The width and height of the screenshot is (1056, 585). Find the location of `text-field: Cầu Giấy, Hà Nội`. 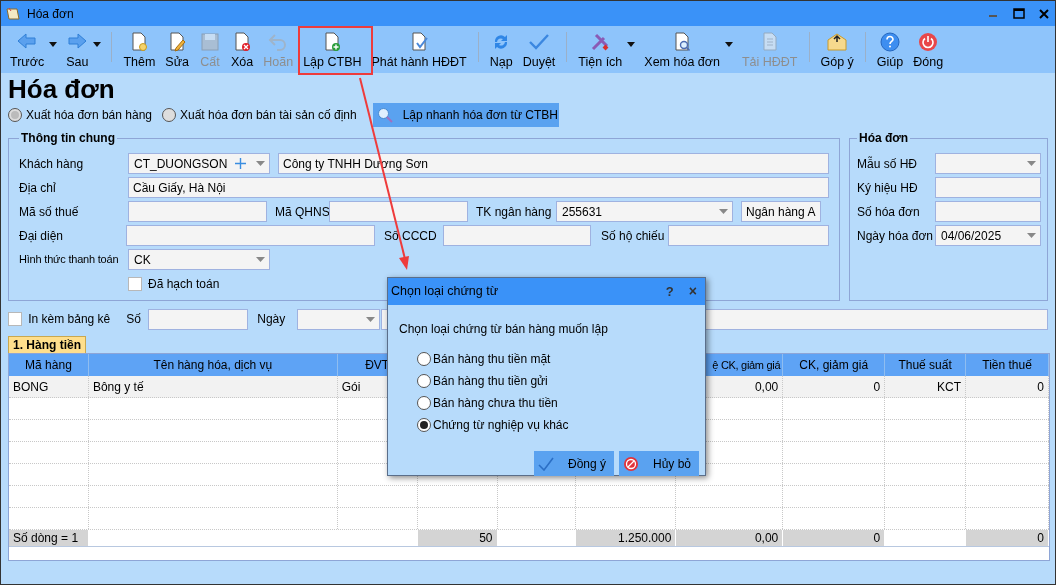

text-field: Cầu Giấy, Hà Nội is located at coordinates (478, 187).